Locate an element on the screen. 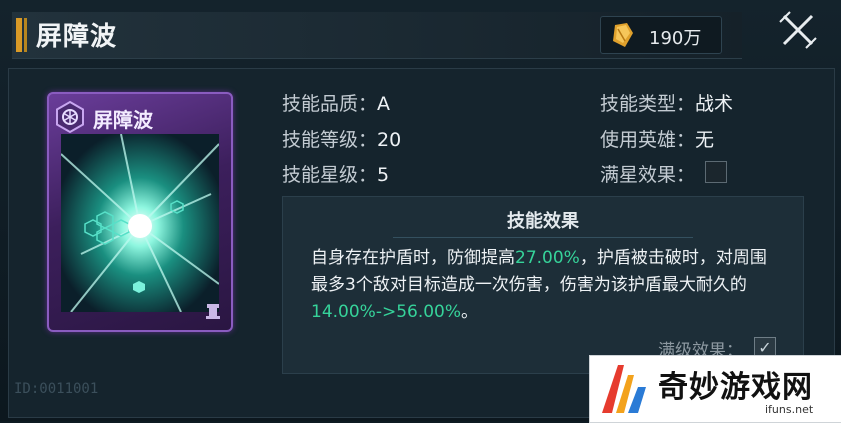 This screenshot has width=841, height=423. title-accent is located at coordinates (19, 35).